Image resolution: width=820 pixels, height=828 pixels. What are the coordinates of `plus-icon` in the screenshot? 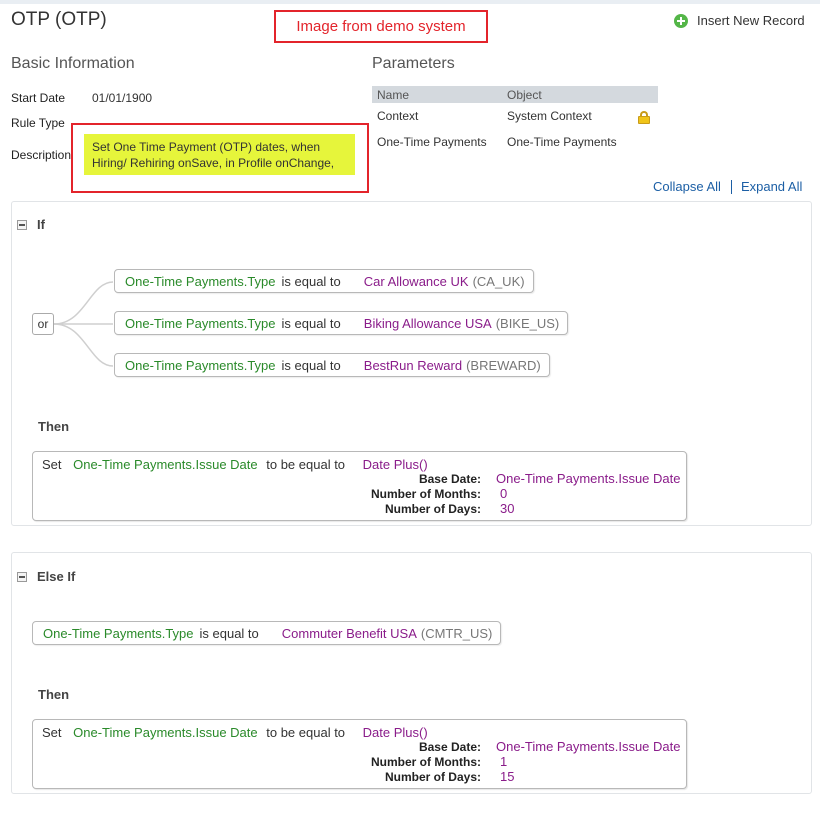 It's located at (681, 20).